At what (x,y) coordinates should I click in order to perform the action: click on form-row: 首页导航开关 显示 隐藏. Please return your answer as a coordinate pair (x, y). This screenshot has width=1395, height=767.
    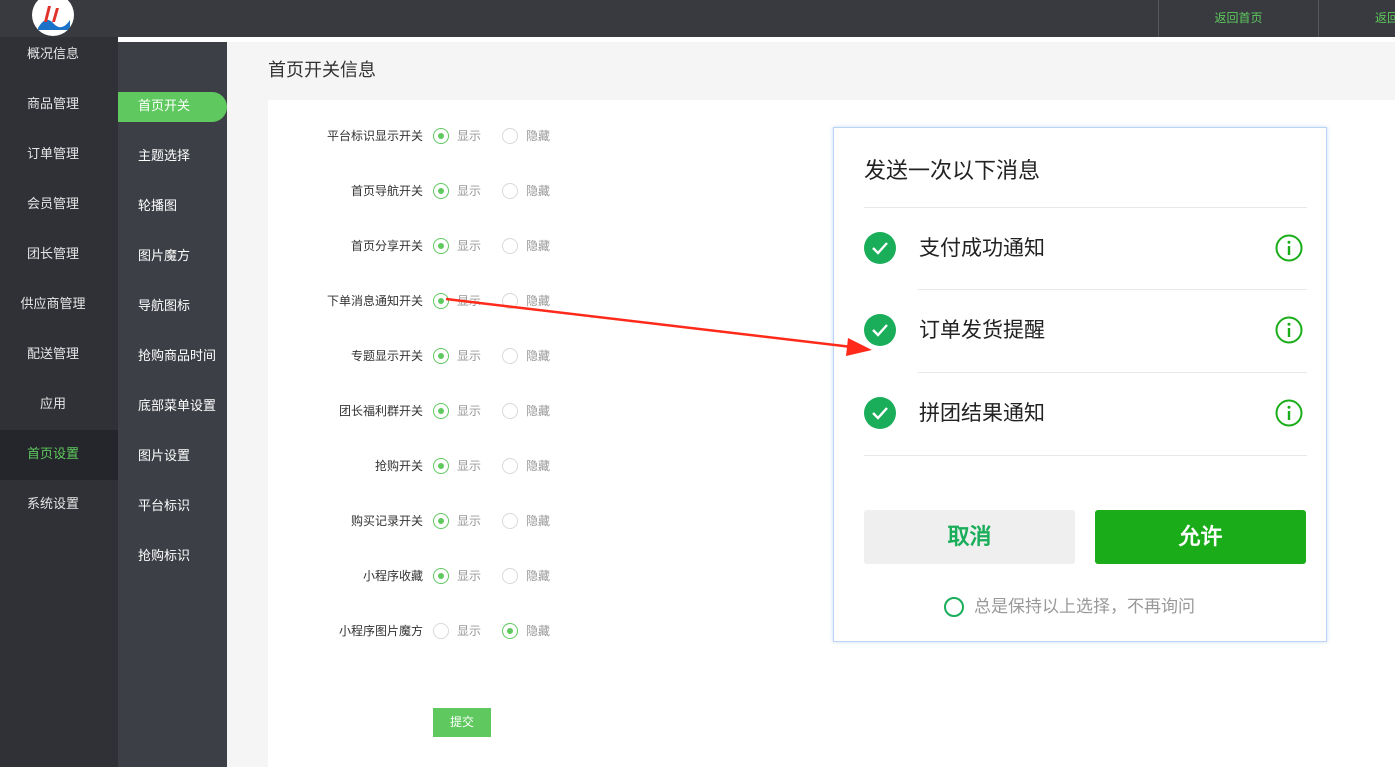
    Looking at the image, I should click on (433, 191).